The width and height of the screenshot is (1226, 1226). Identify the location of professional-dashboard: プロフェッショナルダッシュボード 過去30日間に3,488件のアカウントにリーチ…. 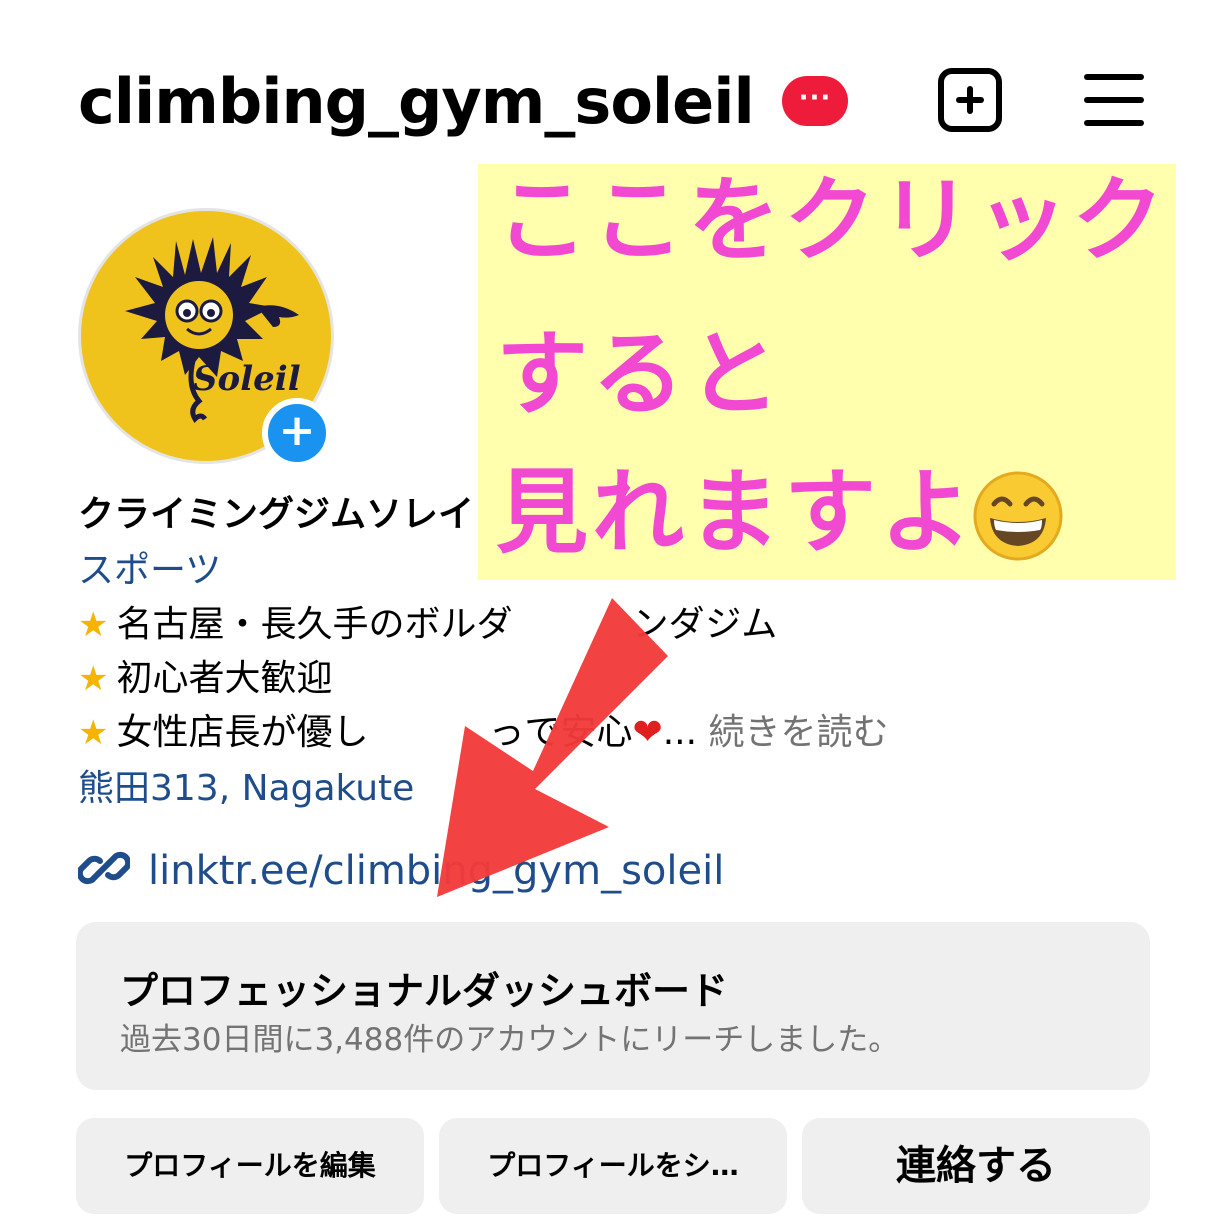
(613, 1006).